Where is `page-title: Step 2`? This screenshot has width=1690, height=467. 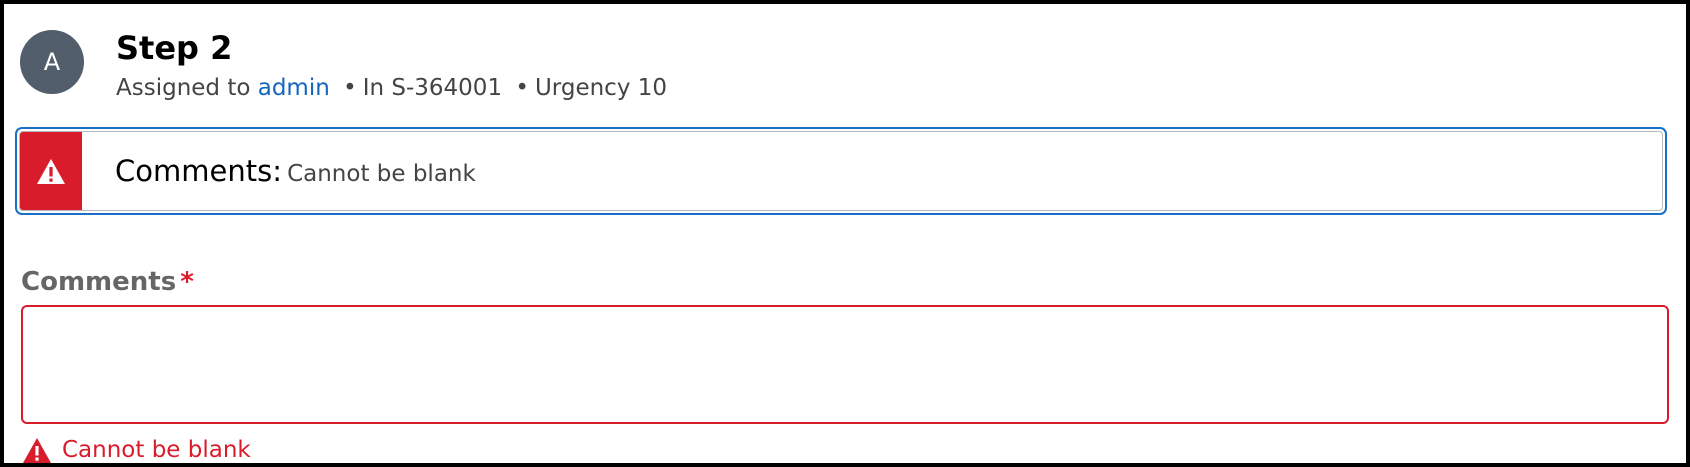
page-title: Step 2 is located at coordinates (174, 48).